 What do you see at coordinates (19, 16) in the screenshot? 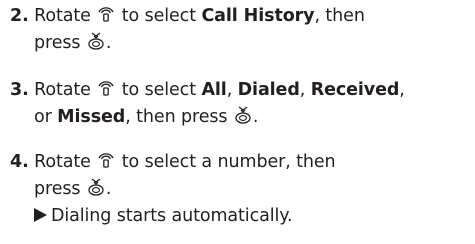
I see `step-number: 2.` at bounding box center [19, 16].